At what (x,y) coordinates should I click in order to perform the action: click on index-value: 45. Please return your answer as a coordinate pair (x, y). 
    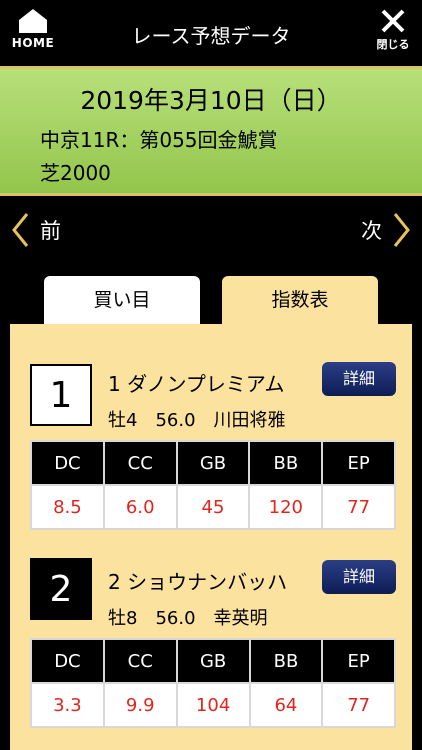
    Looking at the image, I should click on (213, 507).